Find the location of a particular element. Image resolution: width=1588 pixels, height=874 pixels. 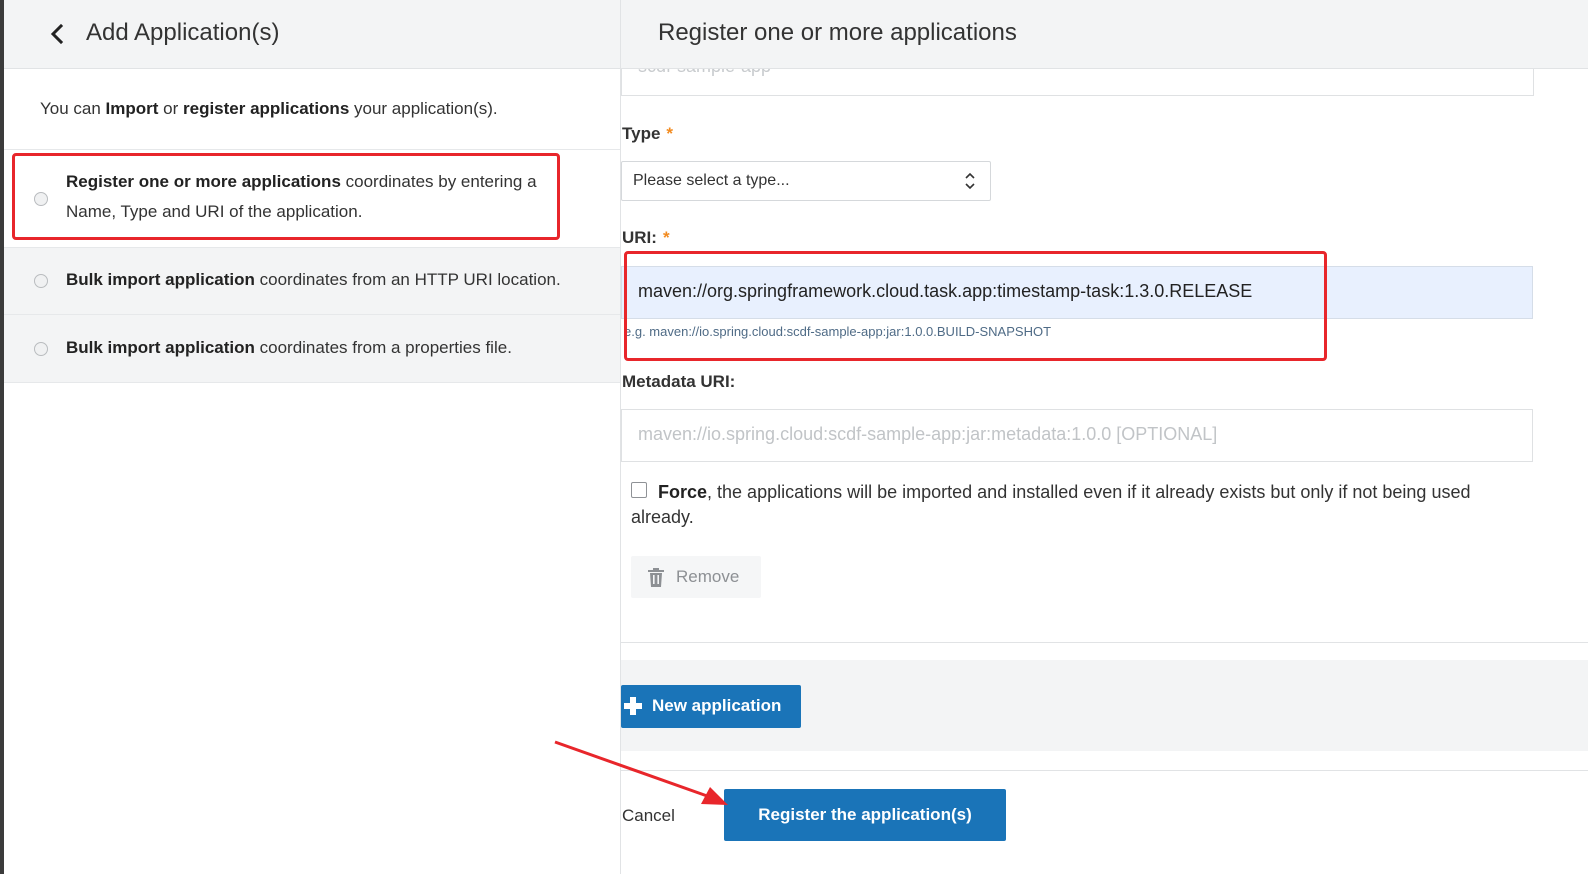

cancel-button: Cancel is located at coordinates (648, 816).